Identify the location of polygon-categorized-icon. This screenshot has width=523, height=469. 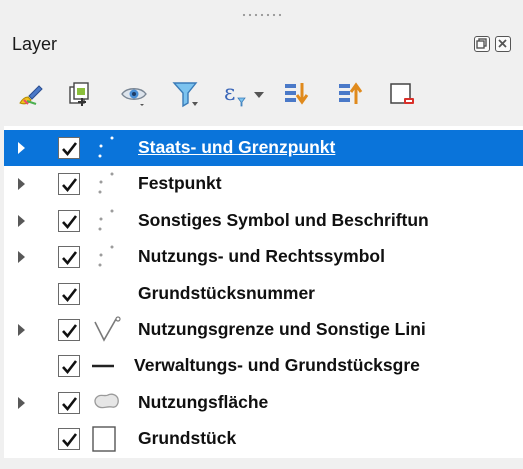
(107, 403).